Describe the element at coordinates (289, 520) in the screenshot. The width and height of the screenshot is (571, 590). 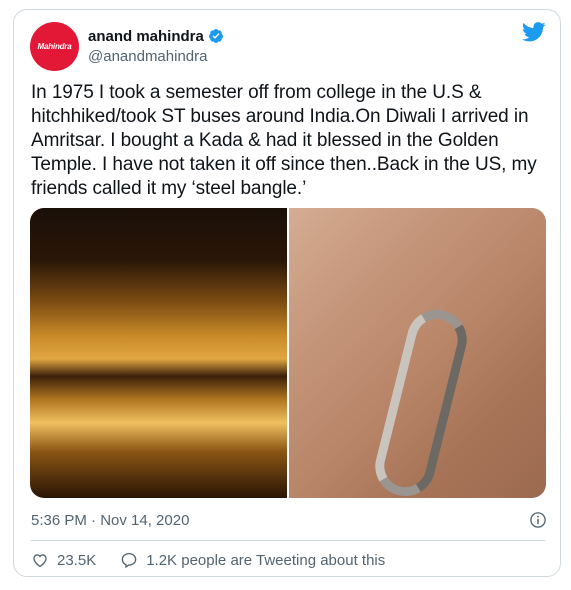
I see `timestamp-row: 5:36 PM · Nov 14, 2020` at that location.